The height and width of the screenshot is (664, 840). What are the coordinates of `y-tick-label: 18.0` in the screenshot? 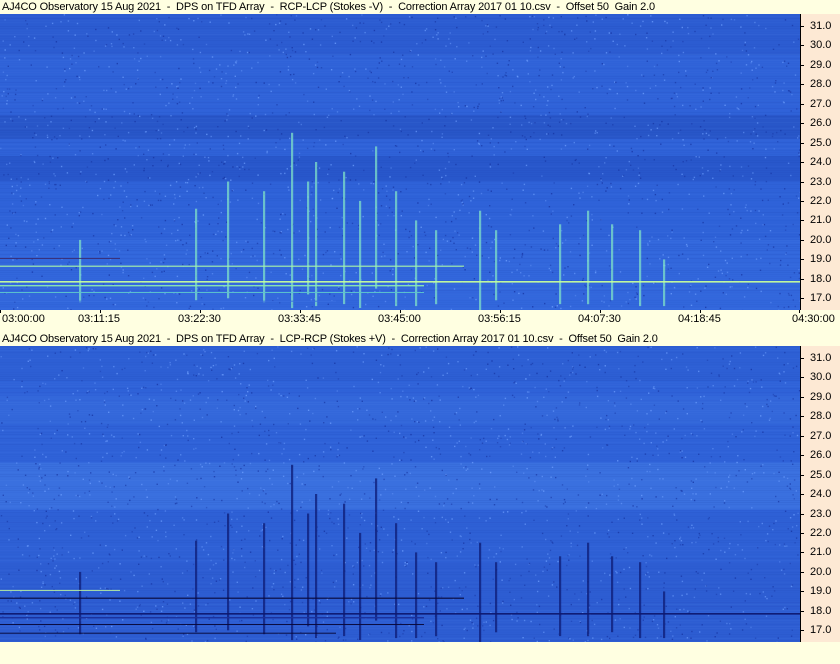 It's located at (821, 610).